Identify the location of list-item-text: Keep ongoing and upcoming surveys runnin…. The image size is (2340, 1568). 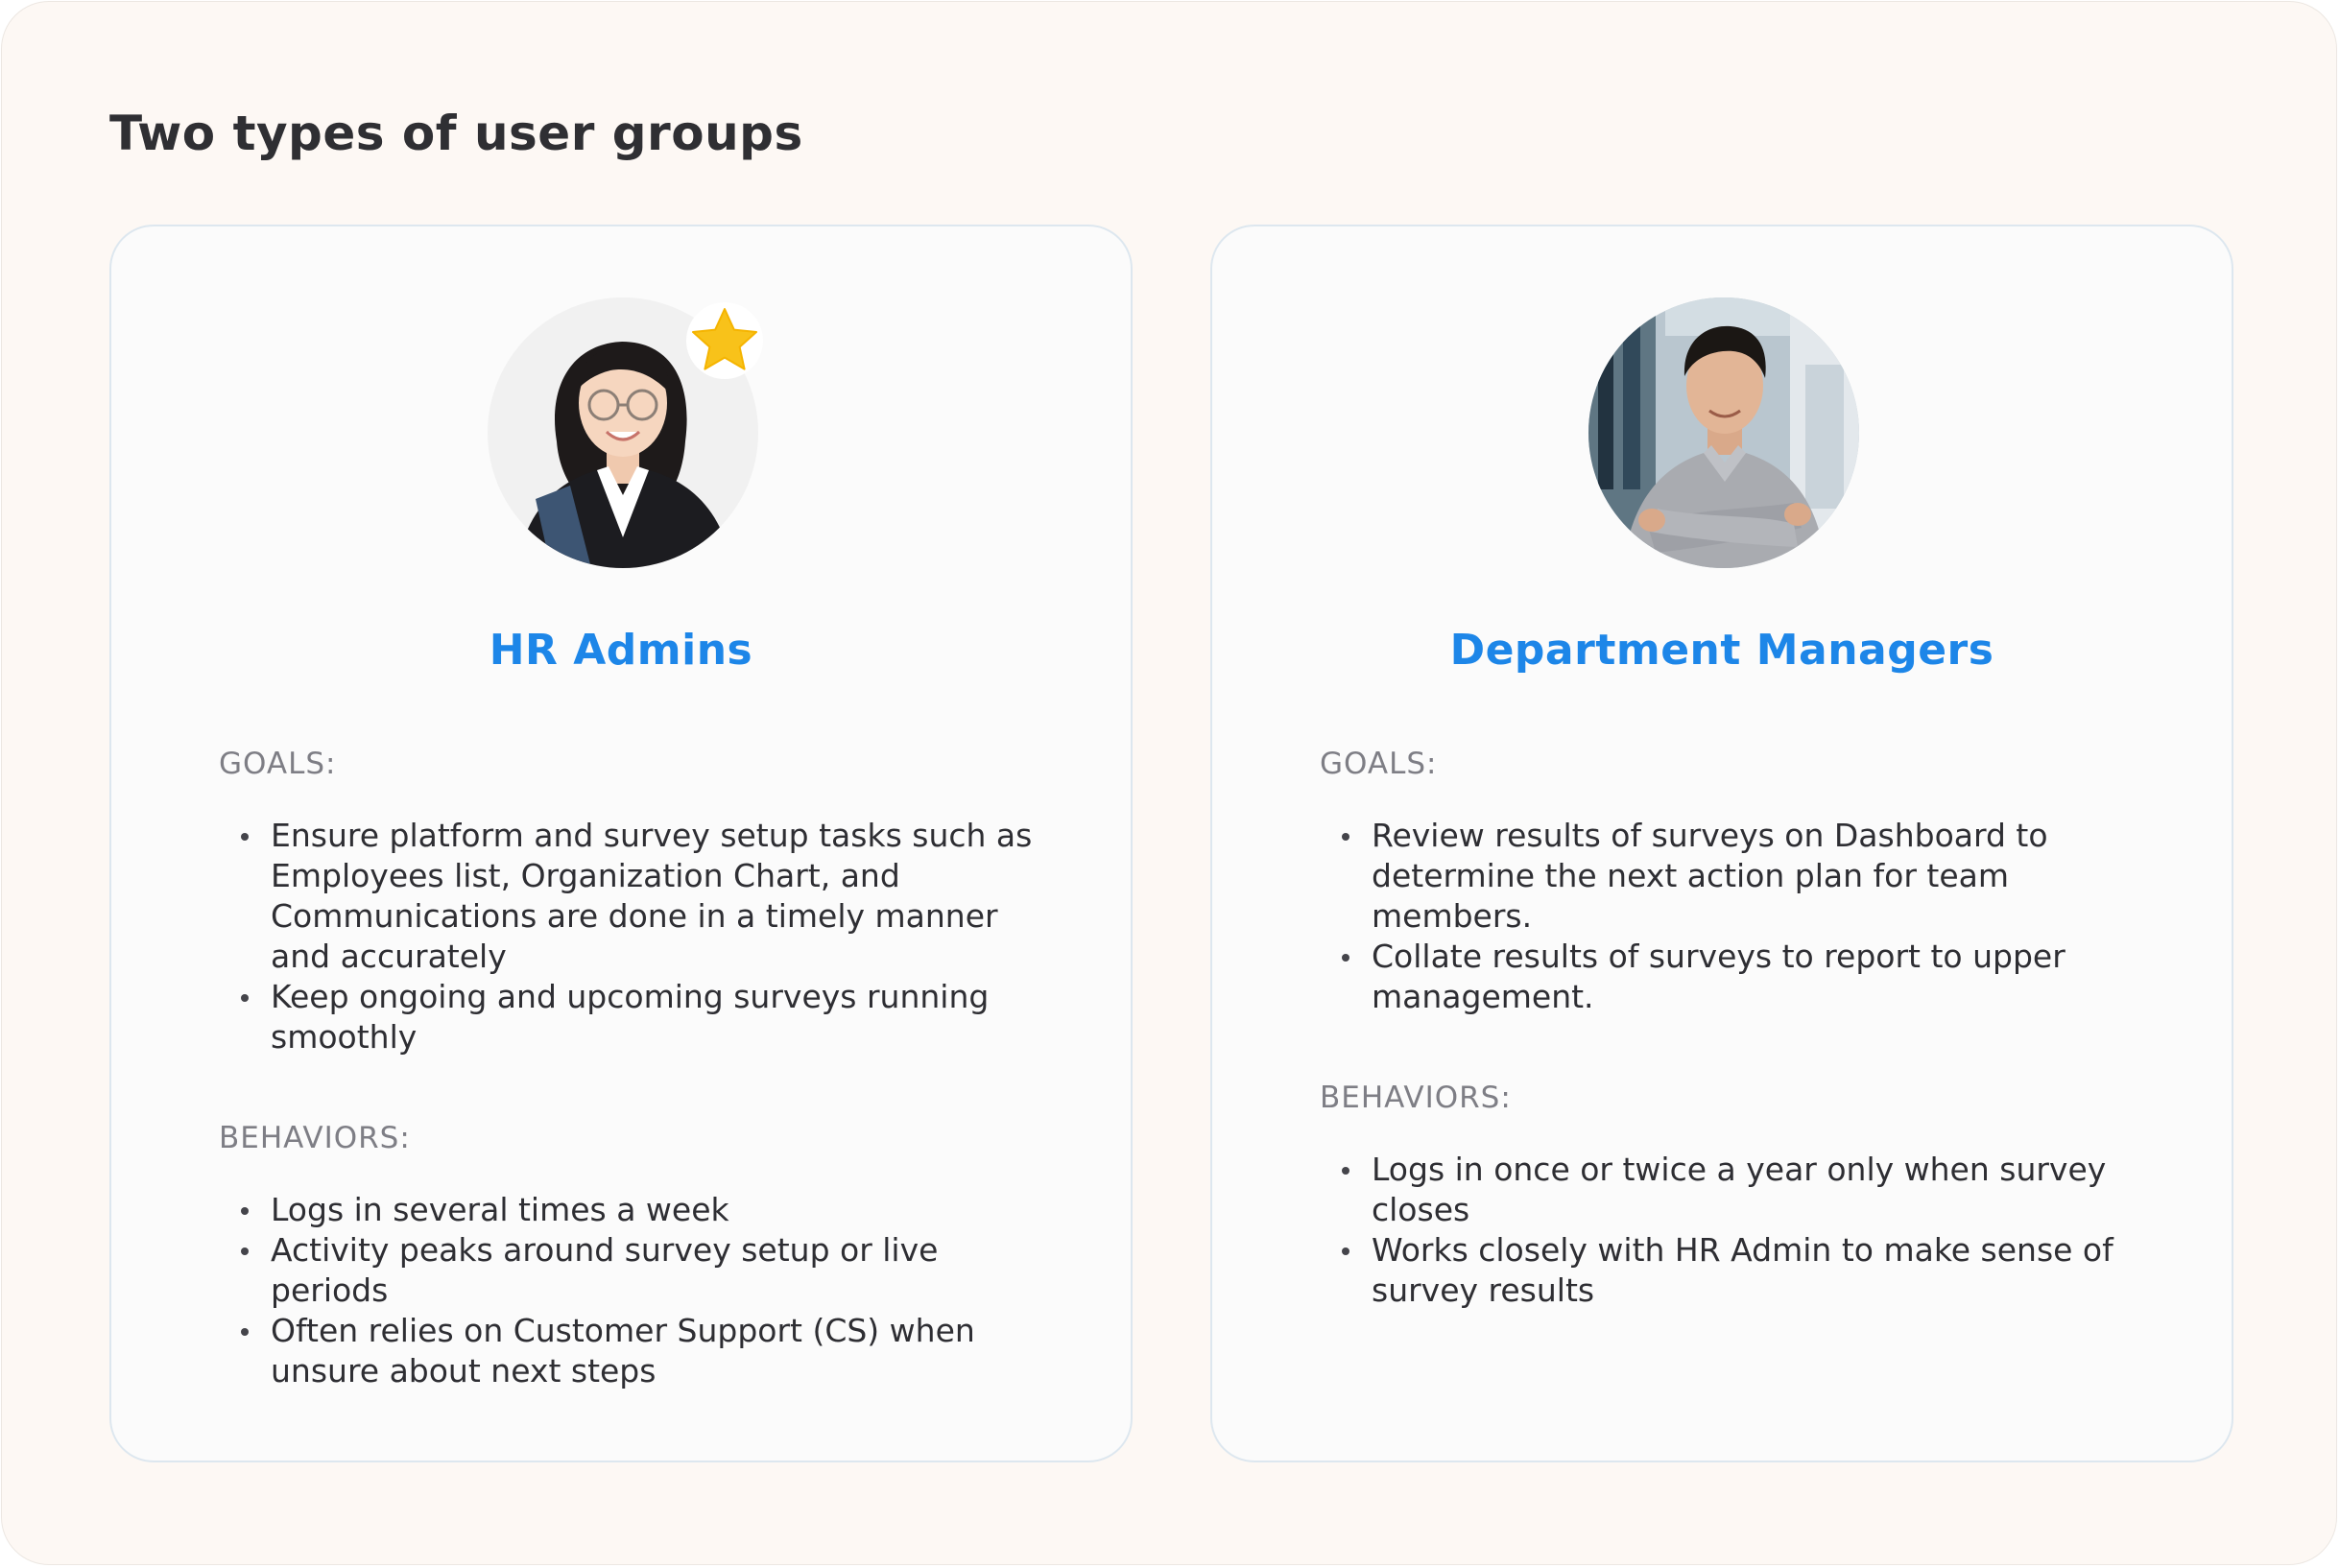
(630, 1017).